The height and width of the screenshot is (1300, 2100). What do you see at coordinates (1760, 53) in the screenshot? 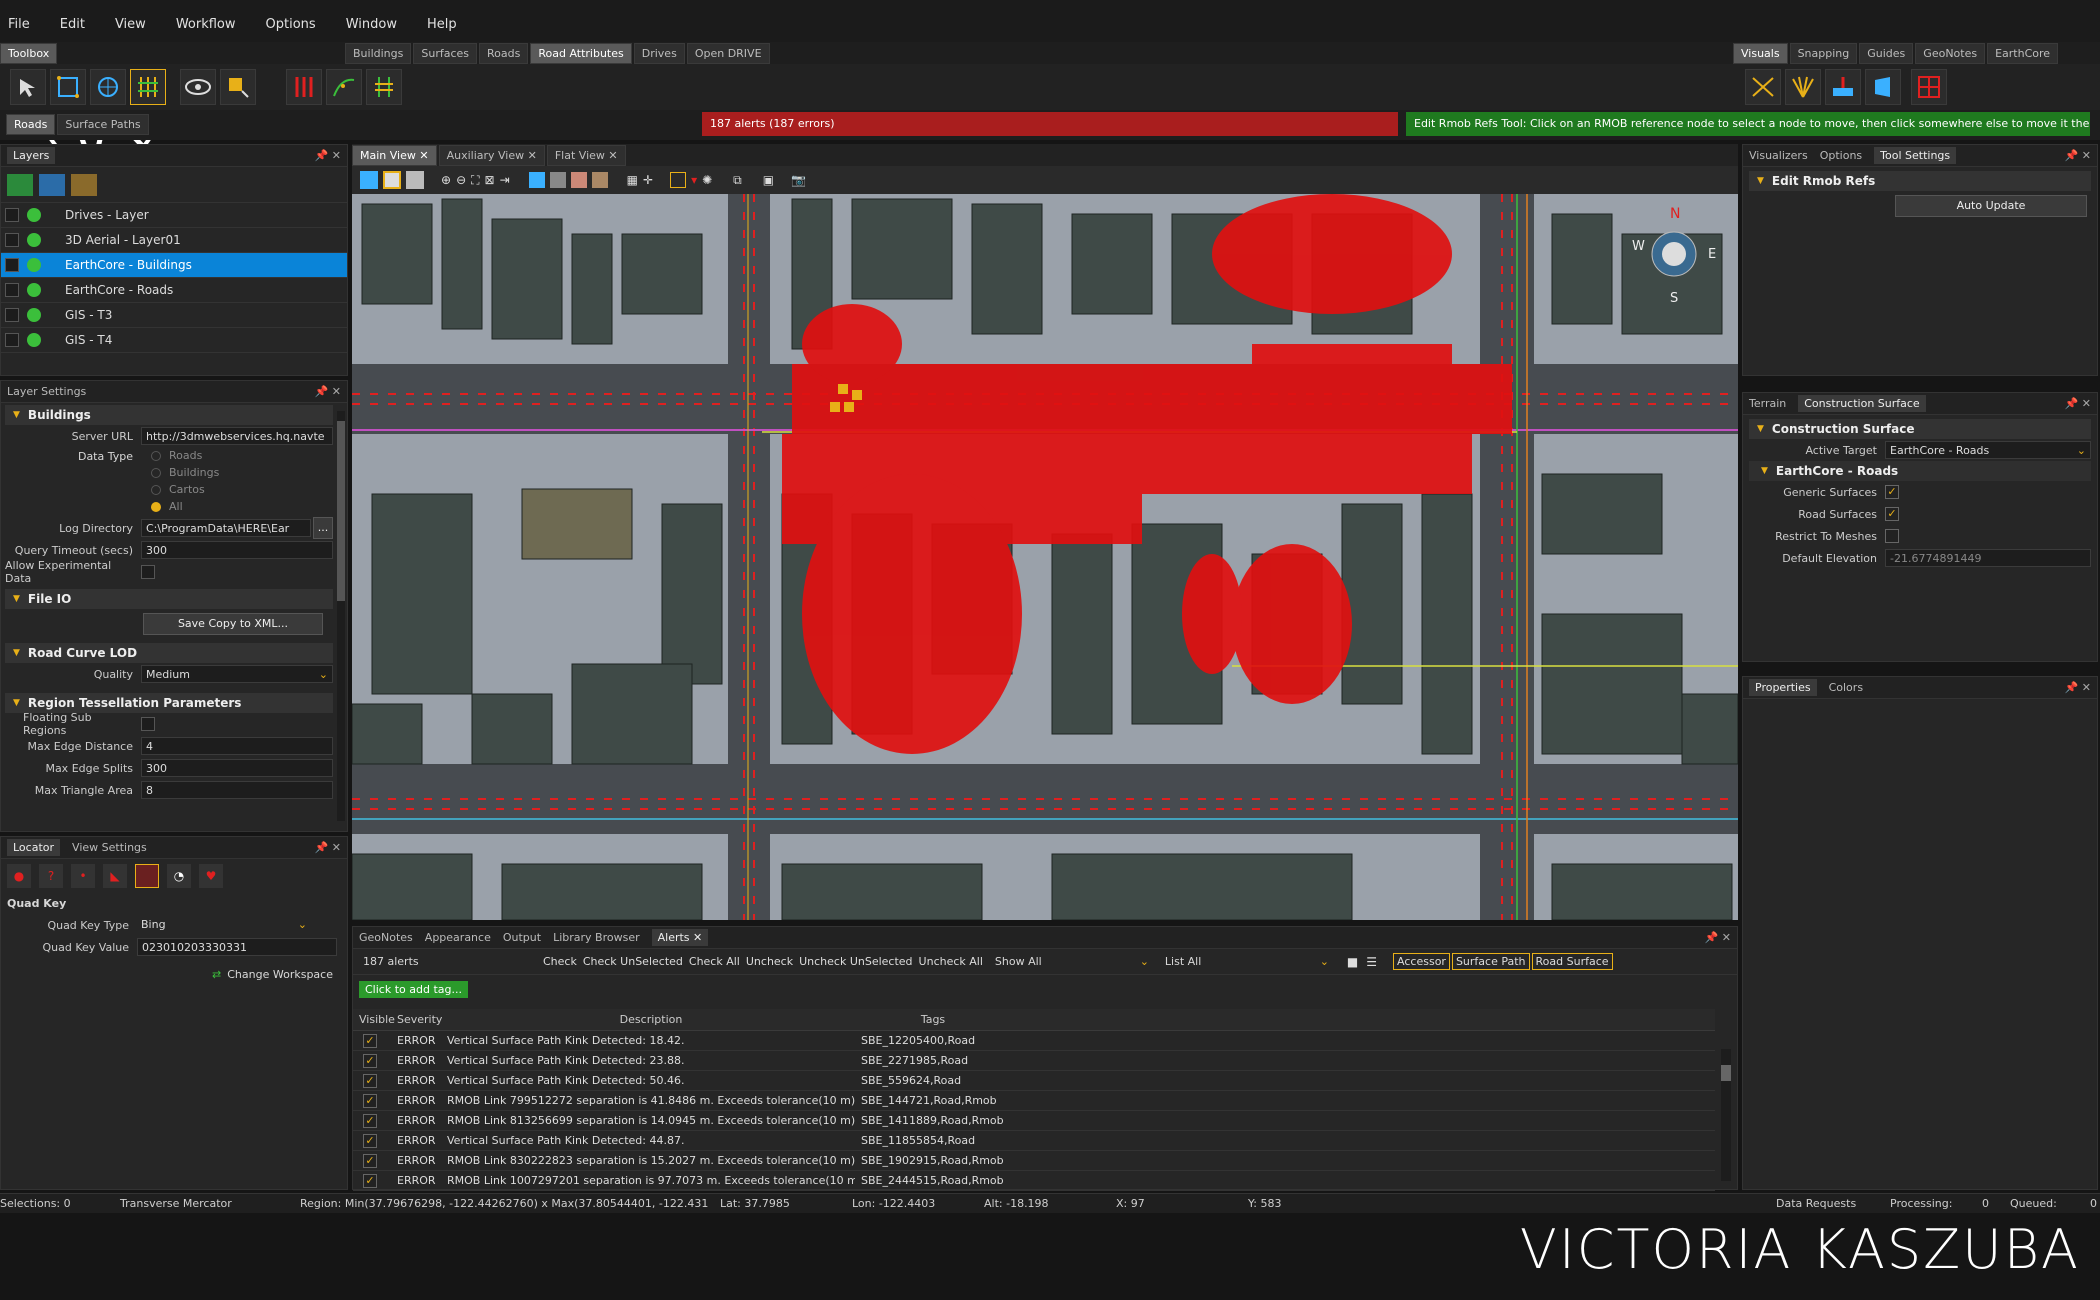
I see `tab-visuals: Visuals` at bounding box center [1760, 53].